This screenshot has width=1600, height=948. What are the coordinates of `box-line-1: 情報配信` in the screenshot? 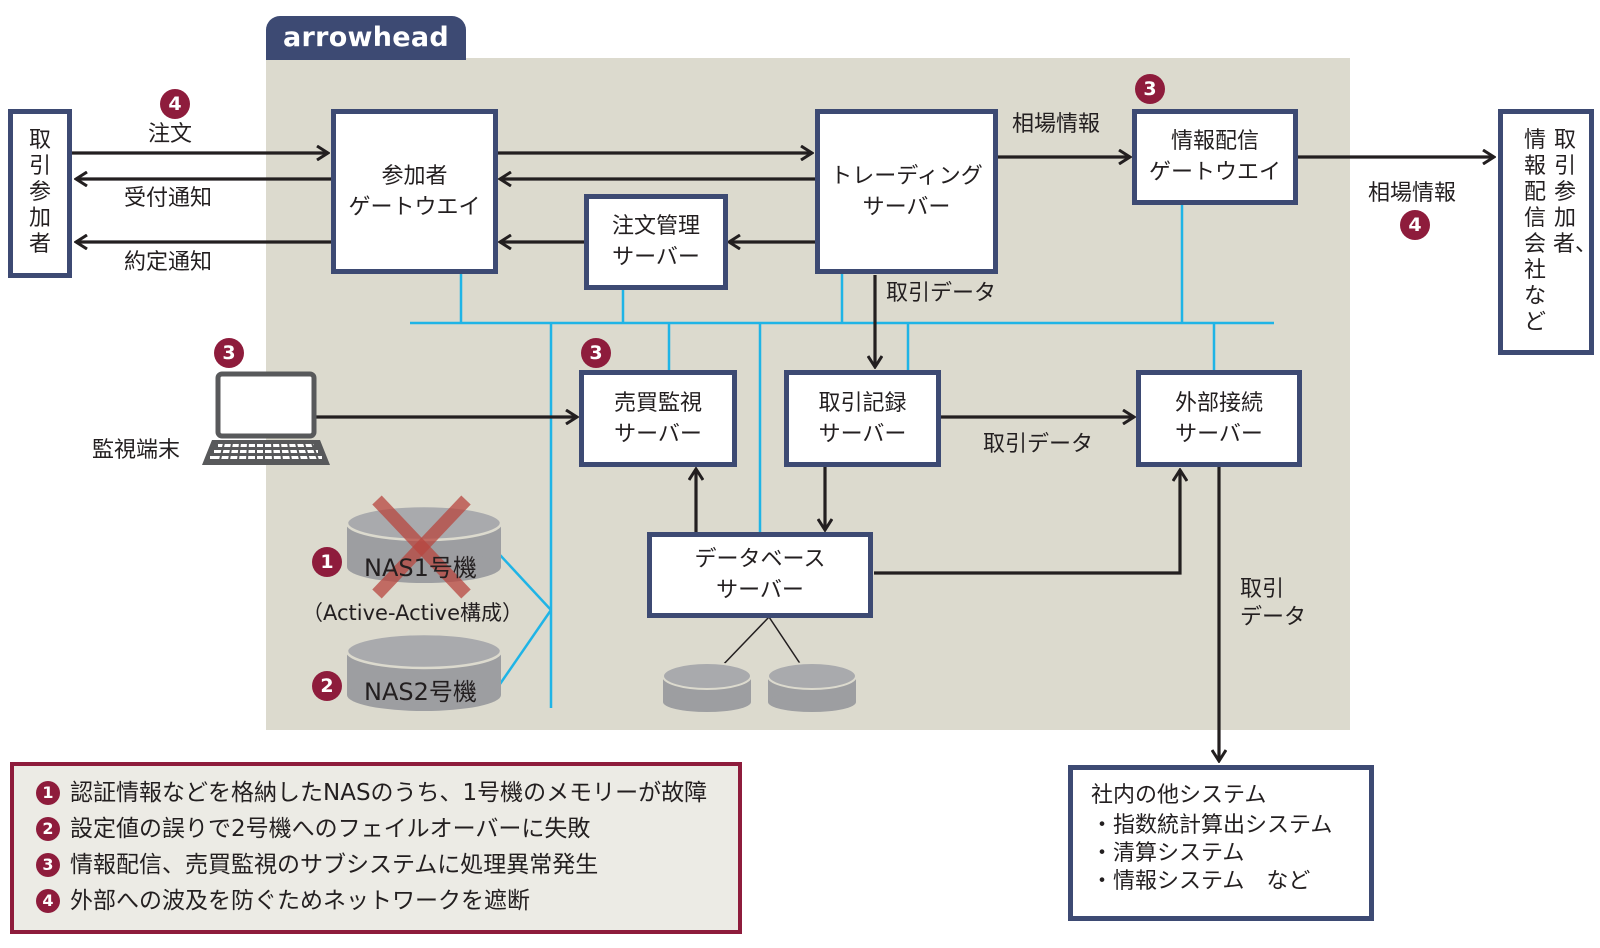 It's located at (1214, 141).